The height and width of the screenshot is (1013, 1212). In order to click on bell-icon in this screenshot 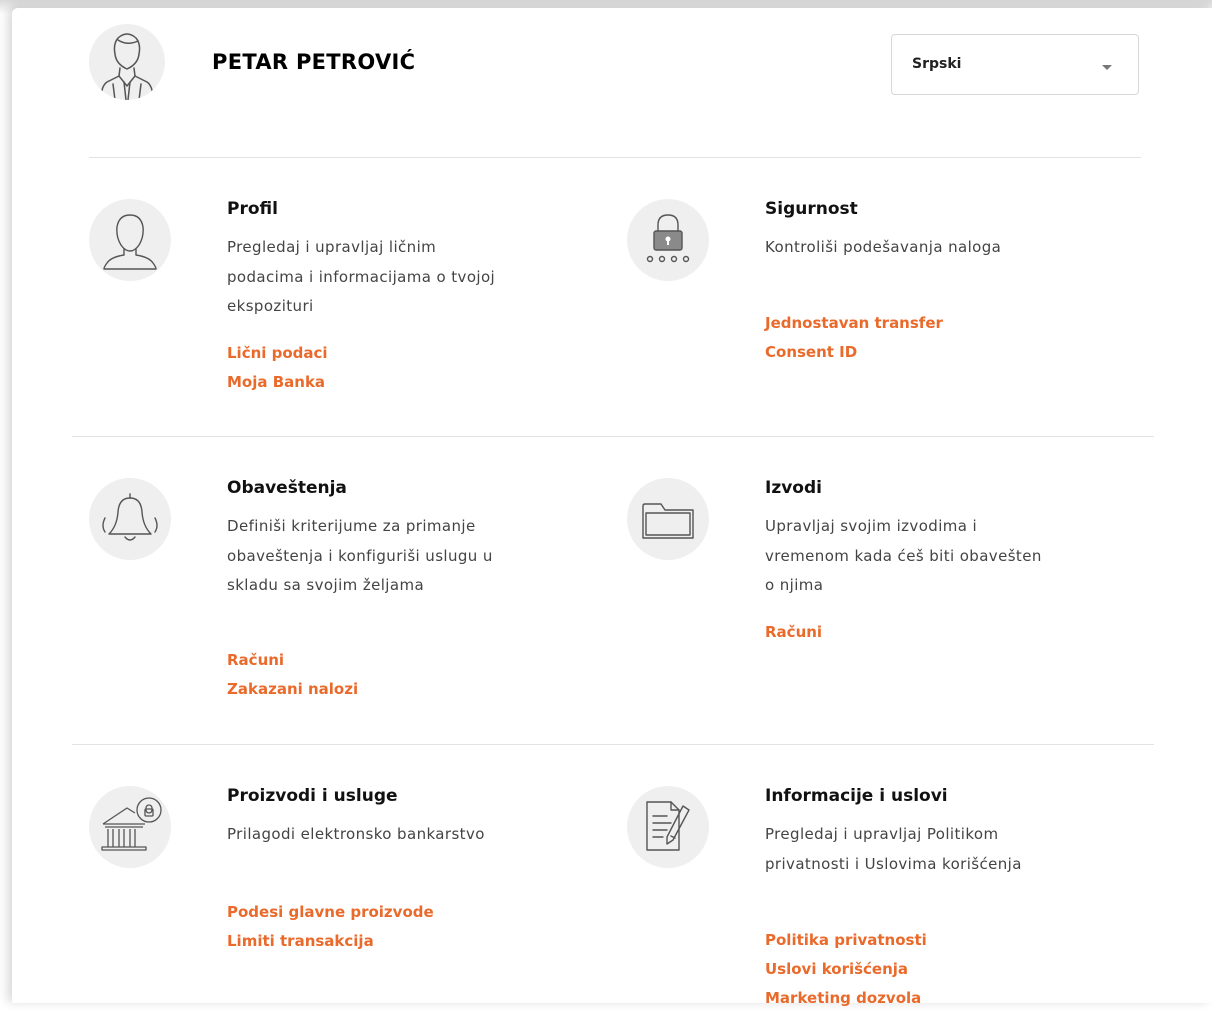, I will do `click(130, 517)`.